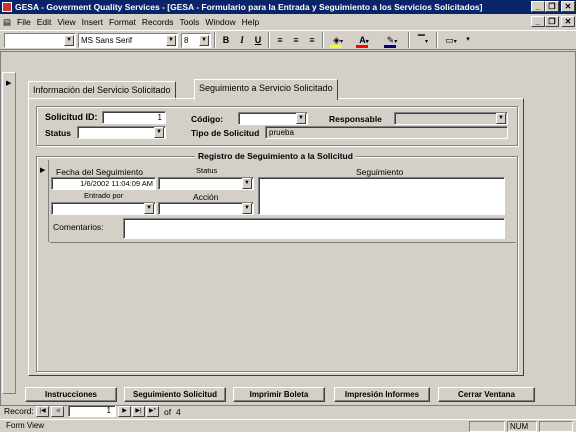 The height and width of the screenshot is (432, 576). What do you see at coordinates (24, 22) in the screenshot?
I see `menu-file: File` at bounding box center [24, 22].